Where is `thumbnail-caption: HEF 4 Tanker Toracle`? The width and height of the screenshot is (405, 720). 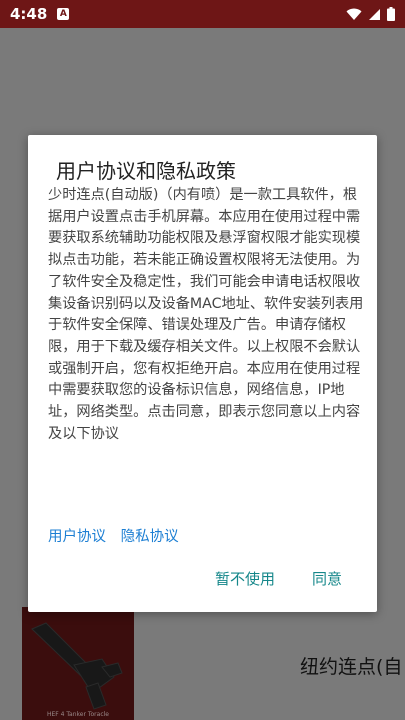 thumbnail-caption: HEF 4 Tanker Toracle is located at coordinates (78, 714).